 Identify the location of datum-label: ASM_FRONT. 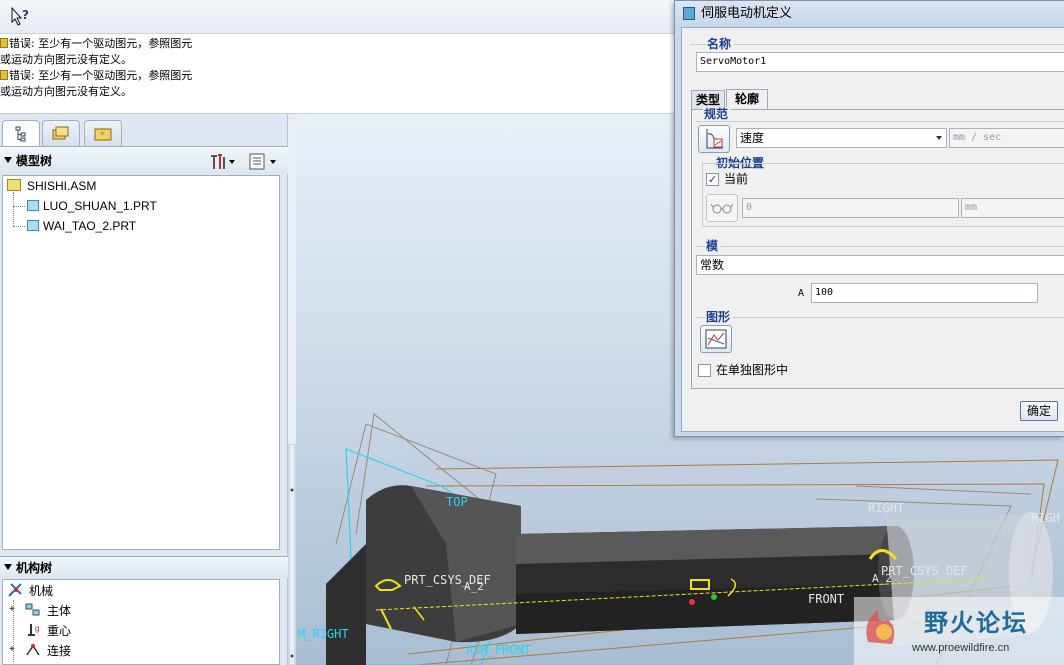
(498, 650).